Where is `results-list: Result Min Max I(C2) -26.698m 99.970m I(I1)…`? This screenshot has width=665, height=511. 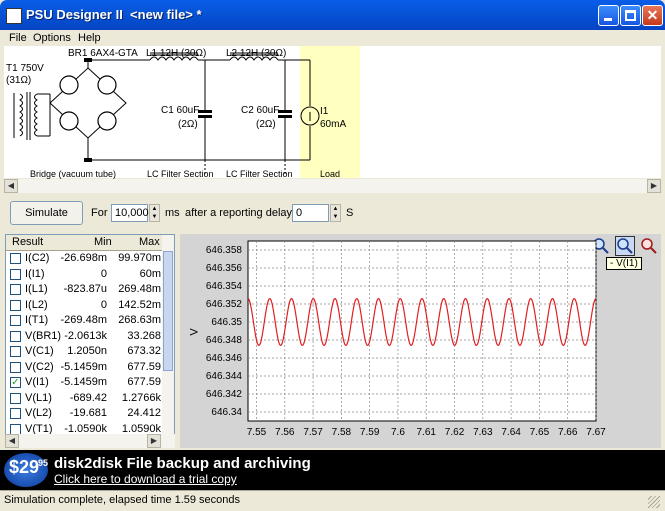 results-list: Result Min Max I(C2) -26.698m 99.970m I(I1)… is located at coordinates (90, 341).